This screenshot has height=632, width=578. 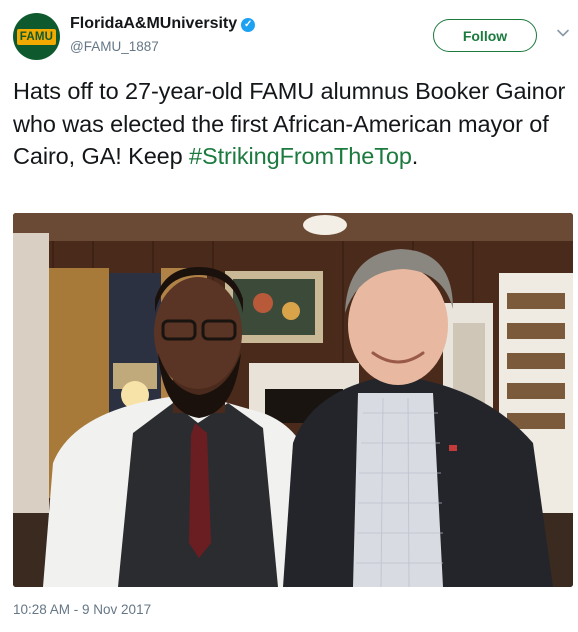 What do you see at coordinates (300, 156) in the screenshot?
I see `hashtag-link: #StrikingFromTheTop` at bounding box center [300, 156].